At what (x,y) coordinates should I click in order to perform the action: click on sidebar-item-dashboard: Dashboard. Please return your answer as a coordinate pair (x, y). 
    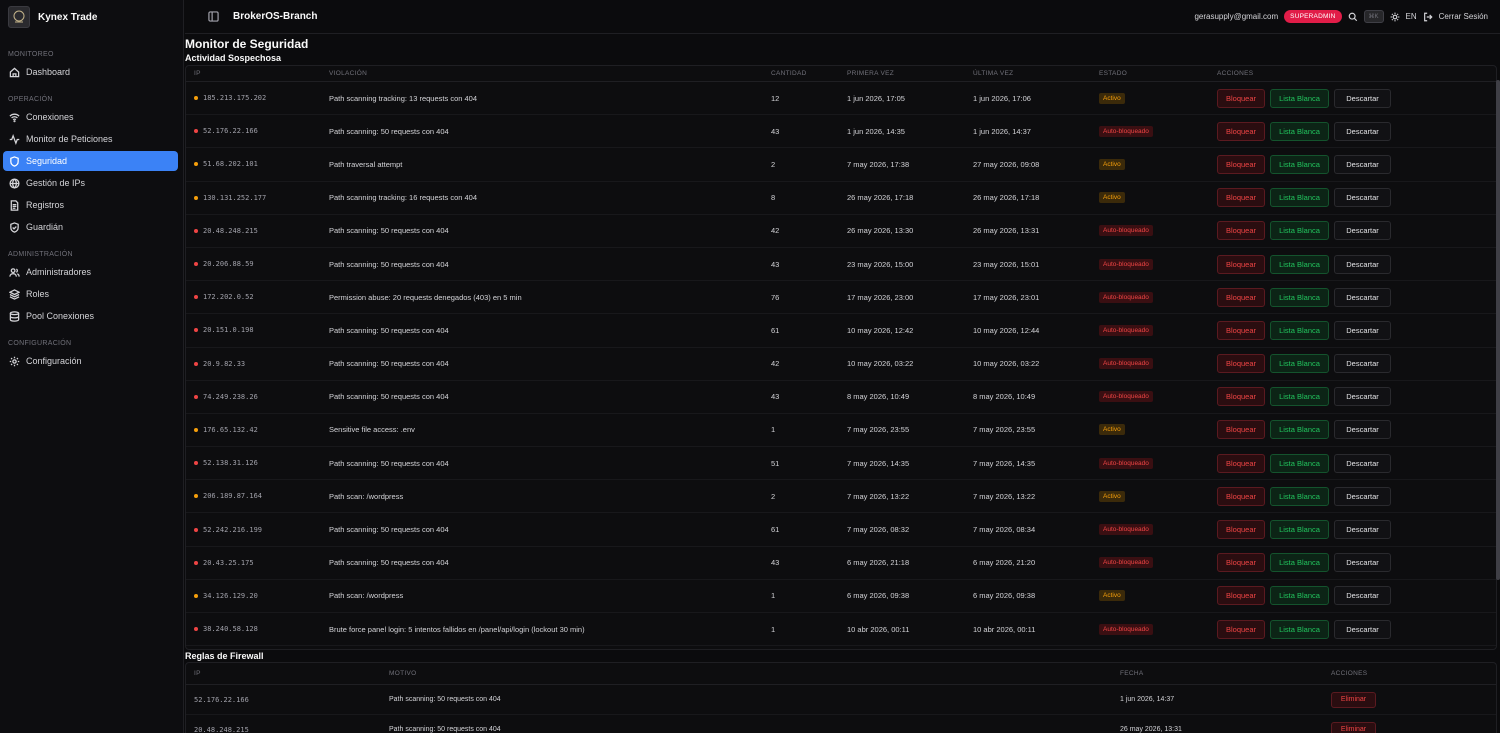
    Looking at the image, I should click on (90, 72).